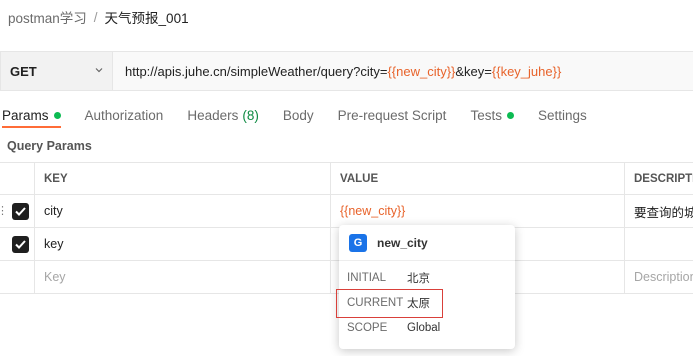 This screenshot has height=356, width=693. Describe the element at coordinates (99, 70) in the screenshot. I see `chevron-down-icon` at that location.